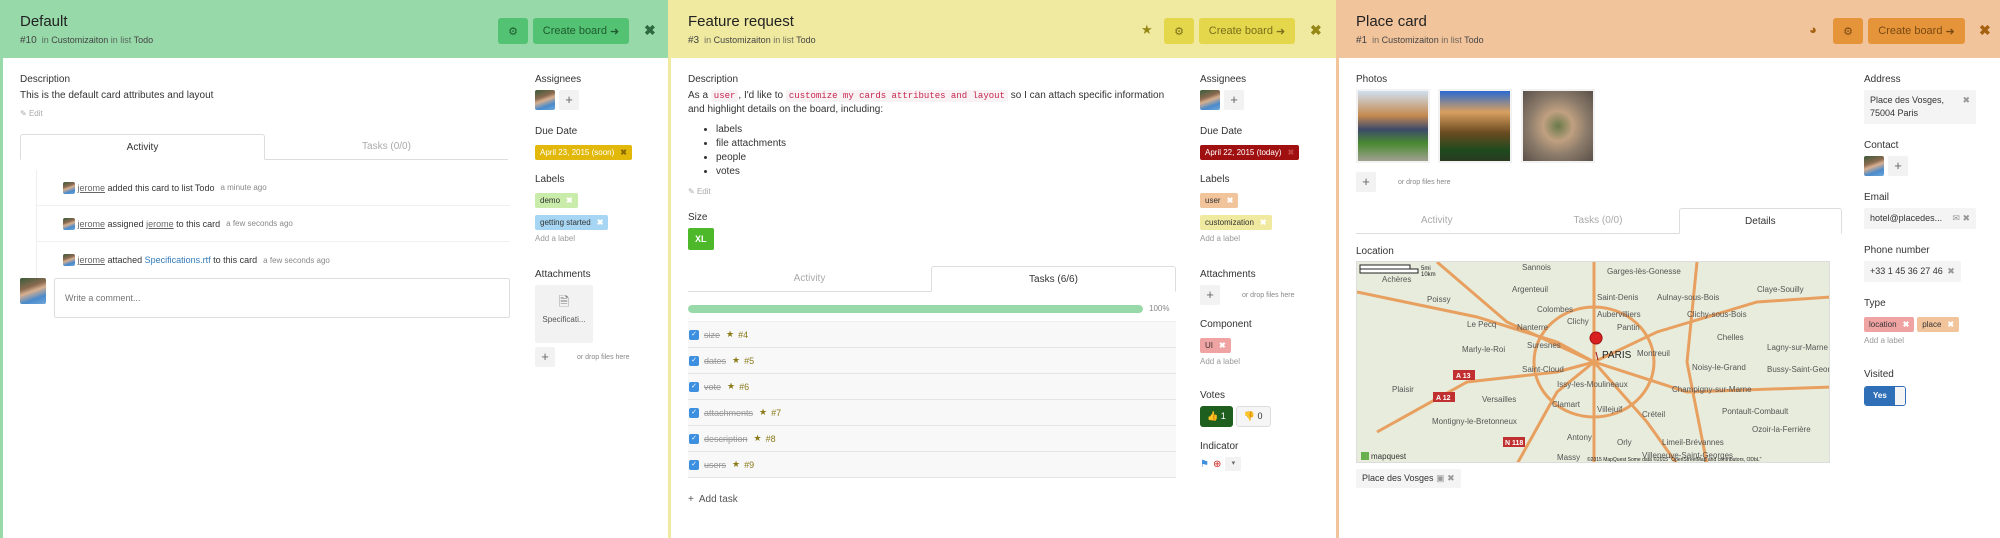 This screenshot has width=2000, height=538. I want to click on task-item: ✓ size ★ #4, so click(932, 335).